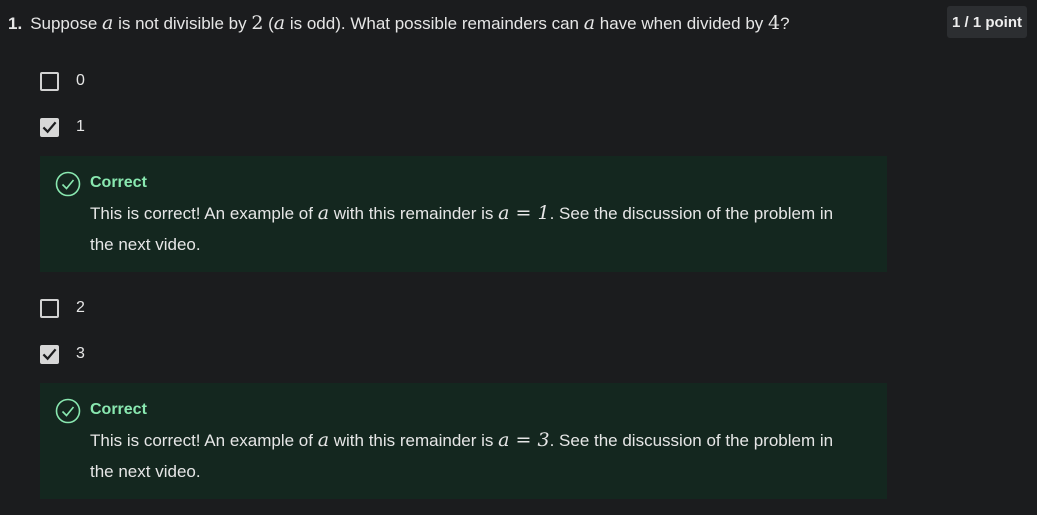 Image resolution: width=1037 pixels, height=515 pixels. I want to click on question-text-part: have when divided by, so click(681, 23).